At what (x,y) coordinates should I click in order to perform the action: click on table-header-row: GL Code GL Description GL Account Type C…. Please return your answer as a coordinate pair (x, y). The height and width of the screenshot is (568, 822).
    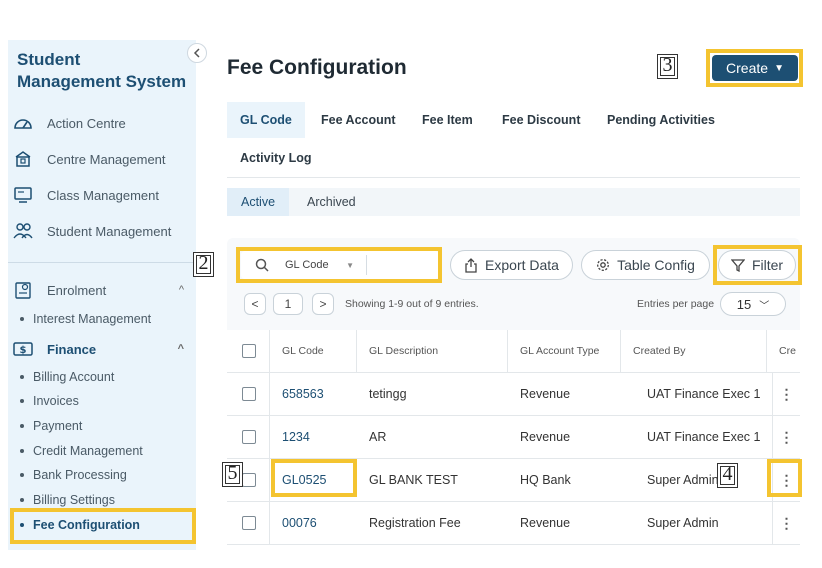
    Looking at the image, I should click on (513, 351).